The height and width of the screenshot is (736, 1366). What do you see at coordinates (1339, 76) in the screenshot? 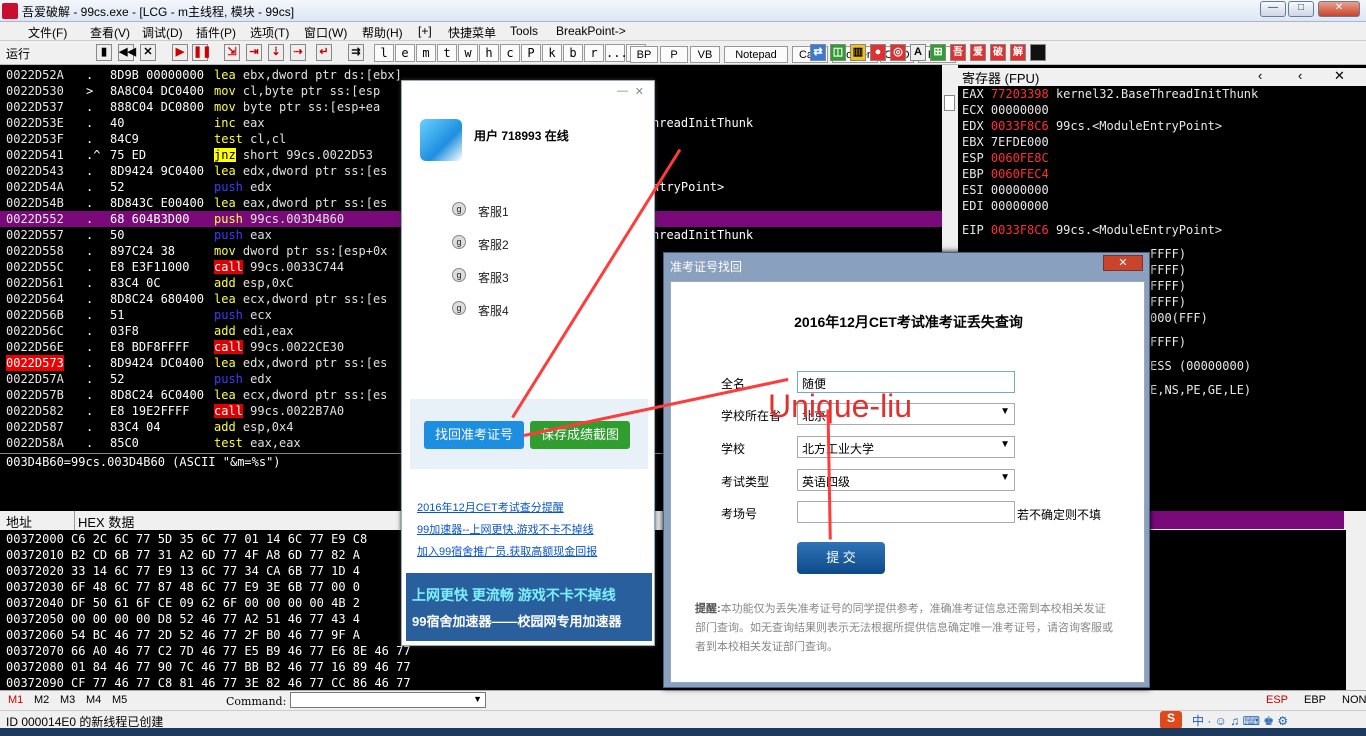
I see `close-pane-icon: ✕` at bounding box center [1339, 76].